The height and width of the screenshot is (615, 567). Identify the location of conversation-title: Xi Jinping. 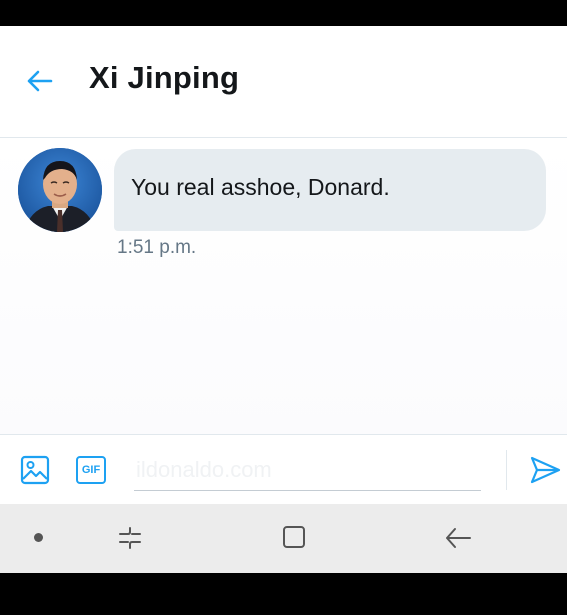
(164, 77).